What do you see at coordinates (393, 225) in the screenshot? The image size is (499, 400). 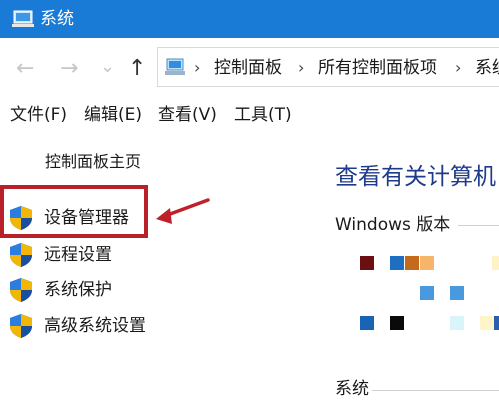 I see `windows-edition-heading: Windows 版本` at bounding box center [393, 225].